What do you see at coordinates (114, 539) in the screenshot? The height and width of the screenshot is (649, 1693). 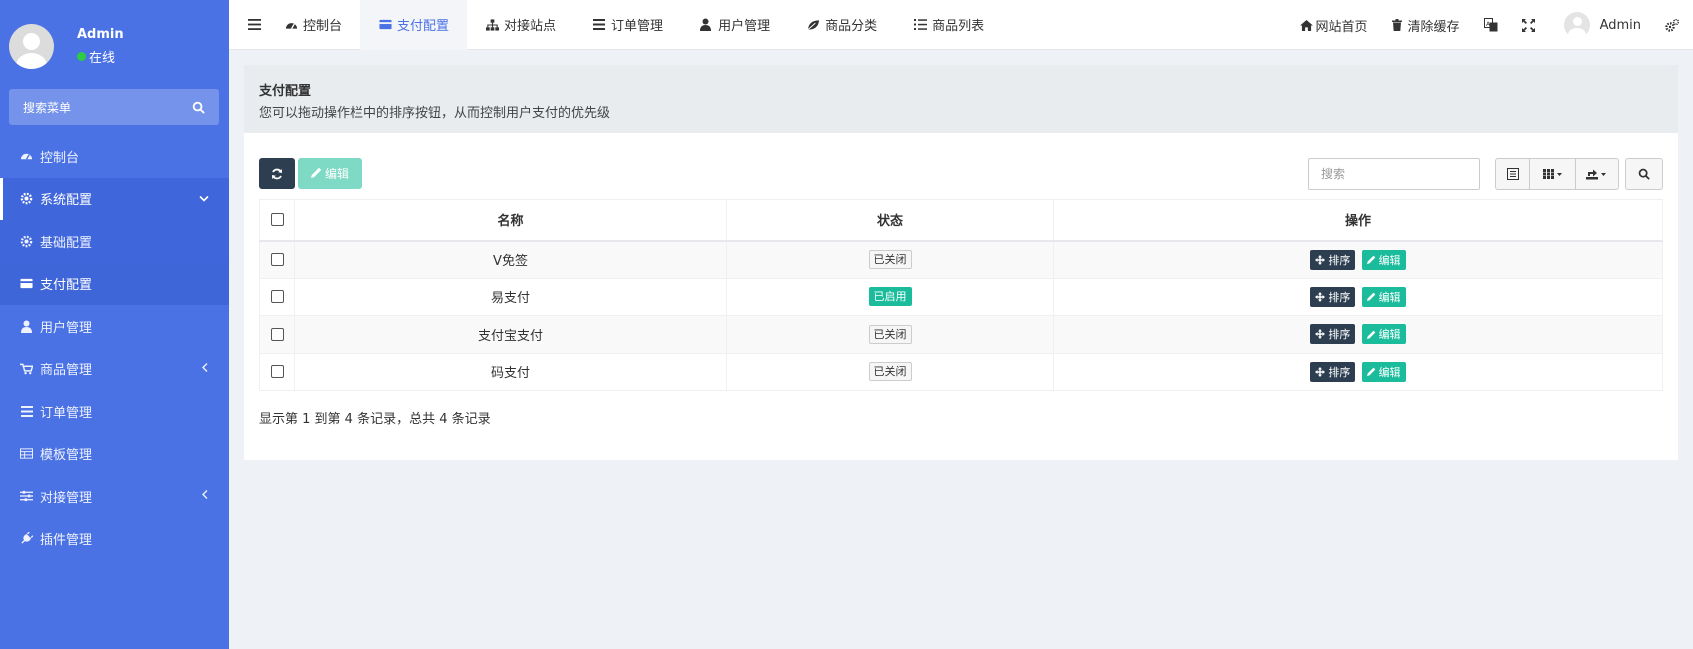 I see `sidebar-item-plugin-management: 插件管理` at bounding box center [114, 539].